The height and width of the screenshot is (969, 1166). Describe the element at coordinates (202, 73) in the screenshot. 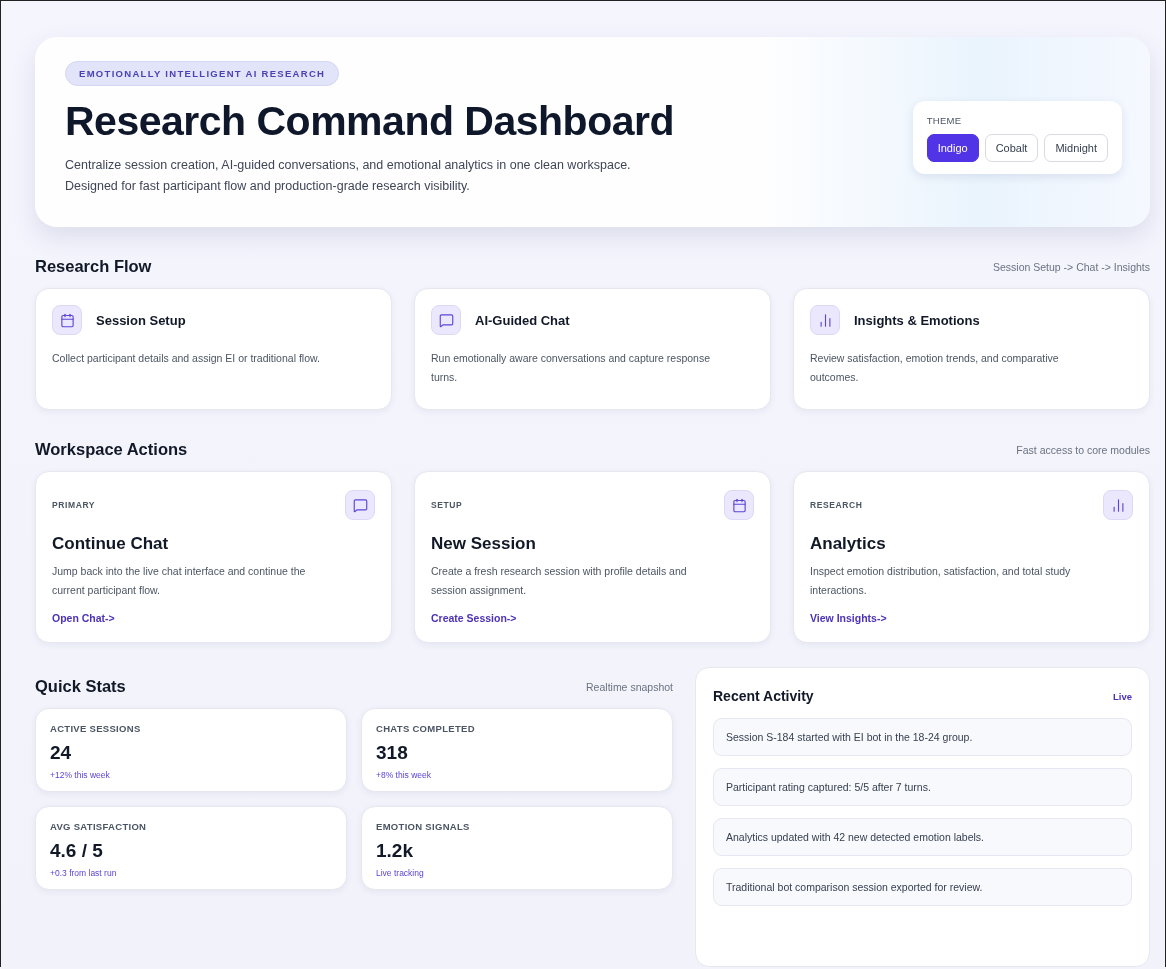

I see `eyebrow-badge: EMOTIONALLY INTELLIGENT AI RESEARCH` at that location.